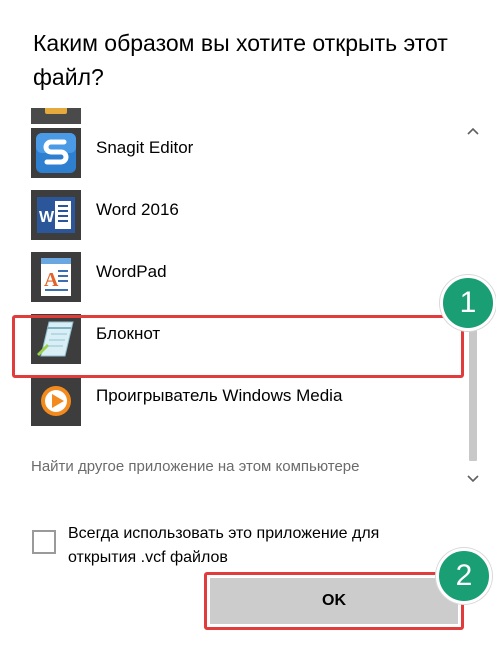  I want to click on app-label-windows-media-player: Проигрыватель Windows Media, so click(219, 395).